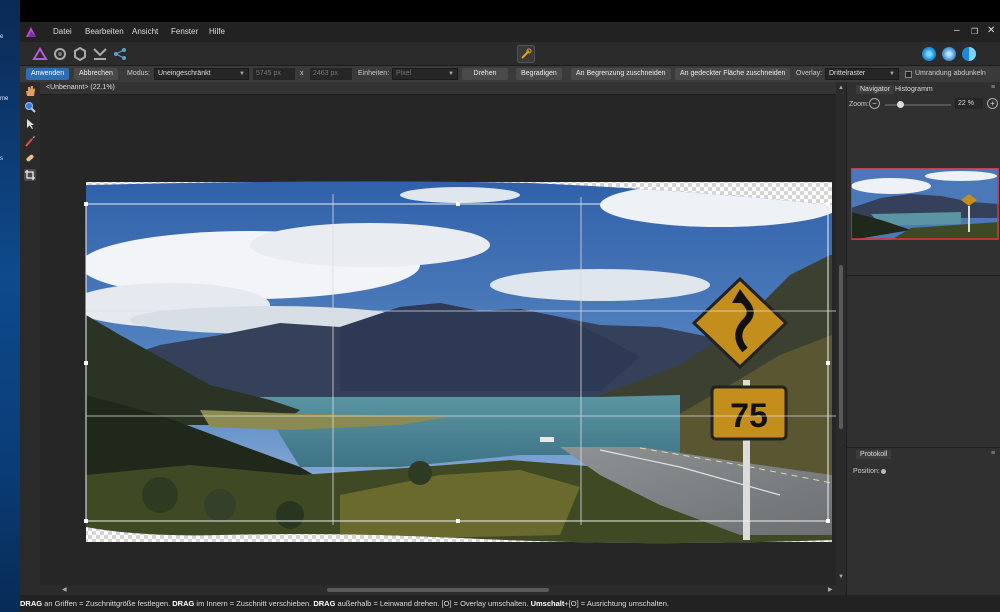 The width and height of the screenshot is (1000, 612). Describe the element at coordinates (841, 88) in the screenshot. I see `scroll-up-icon: ▲` at that location.